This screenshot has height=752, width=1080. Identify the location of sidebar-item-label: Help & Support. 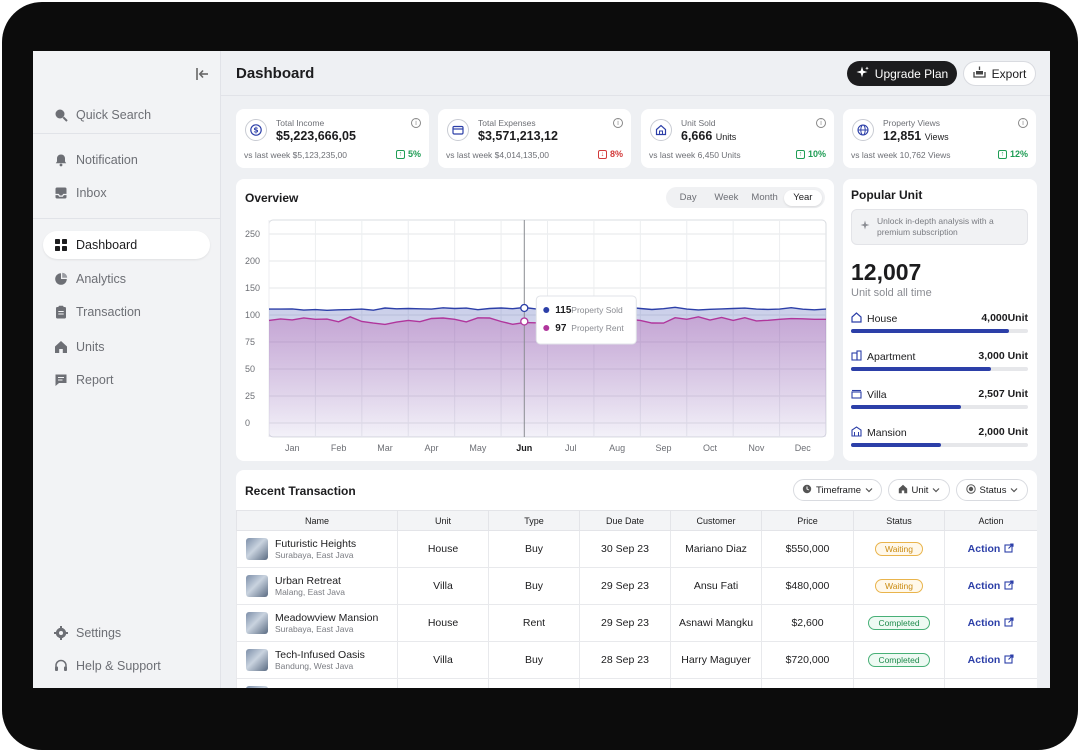
(118, 666).